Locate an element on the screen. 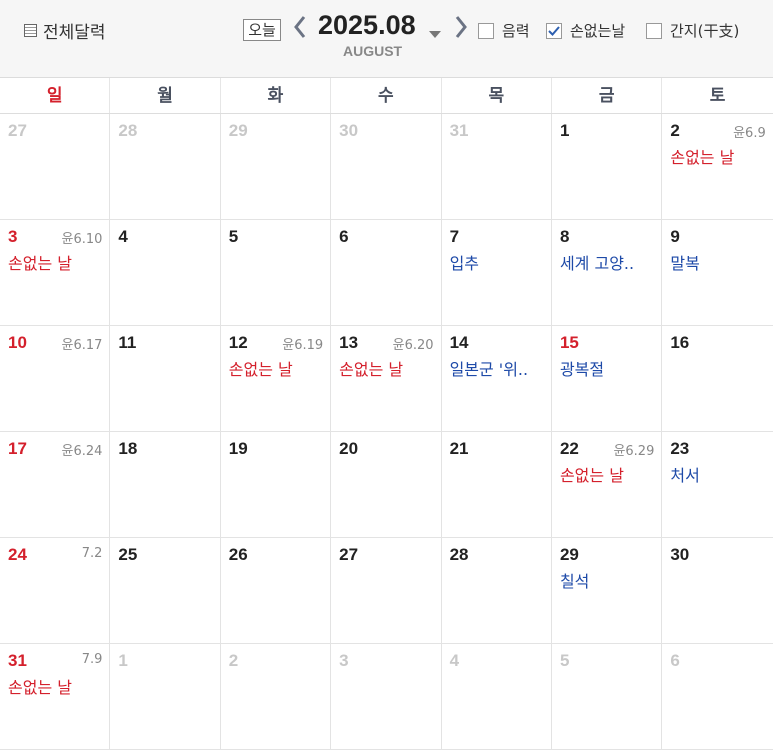 This screenshot has height=751, width=773. weekday-header-cell: 수 is located at coordinates (386, 95).